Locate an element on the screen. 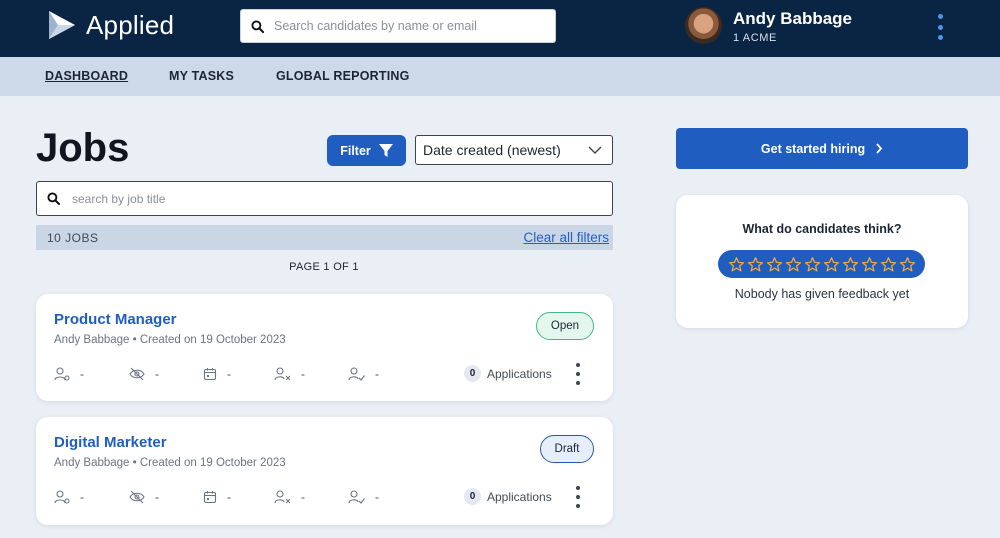 This screenshot has height=538, width=1000. job-search is located at coordinates (324, 198).